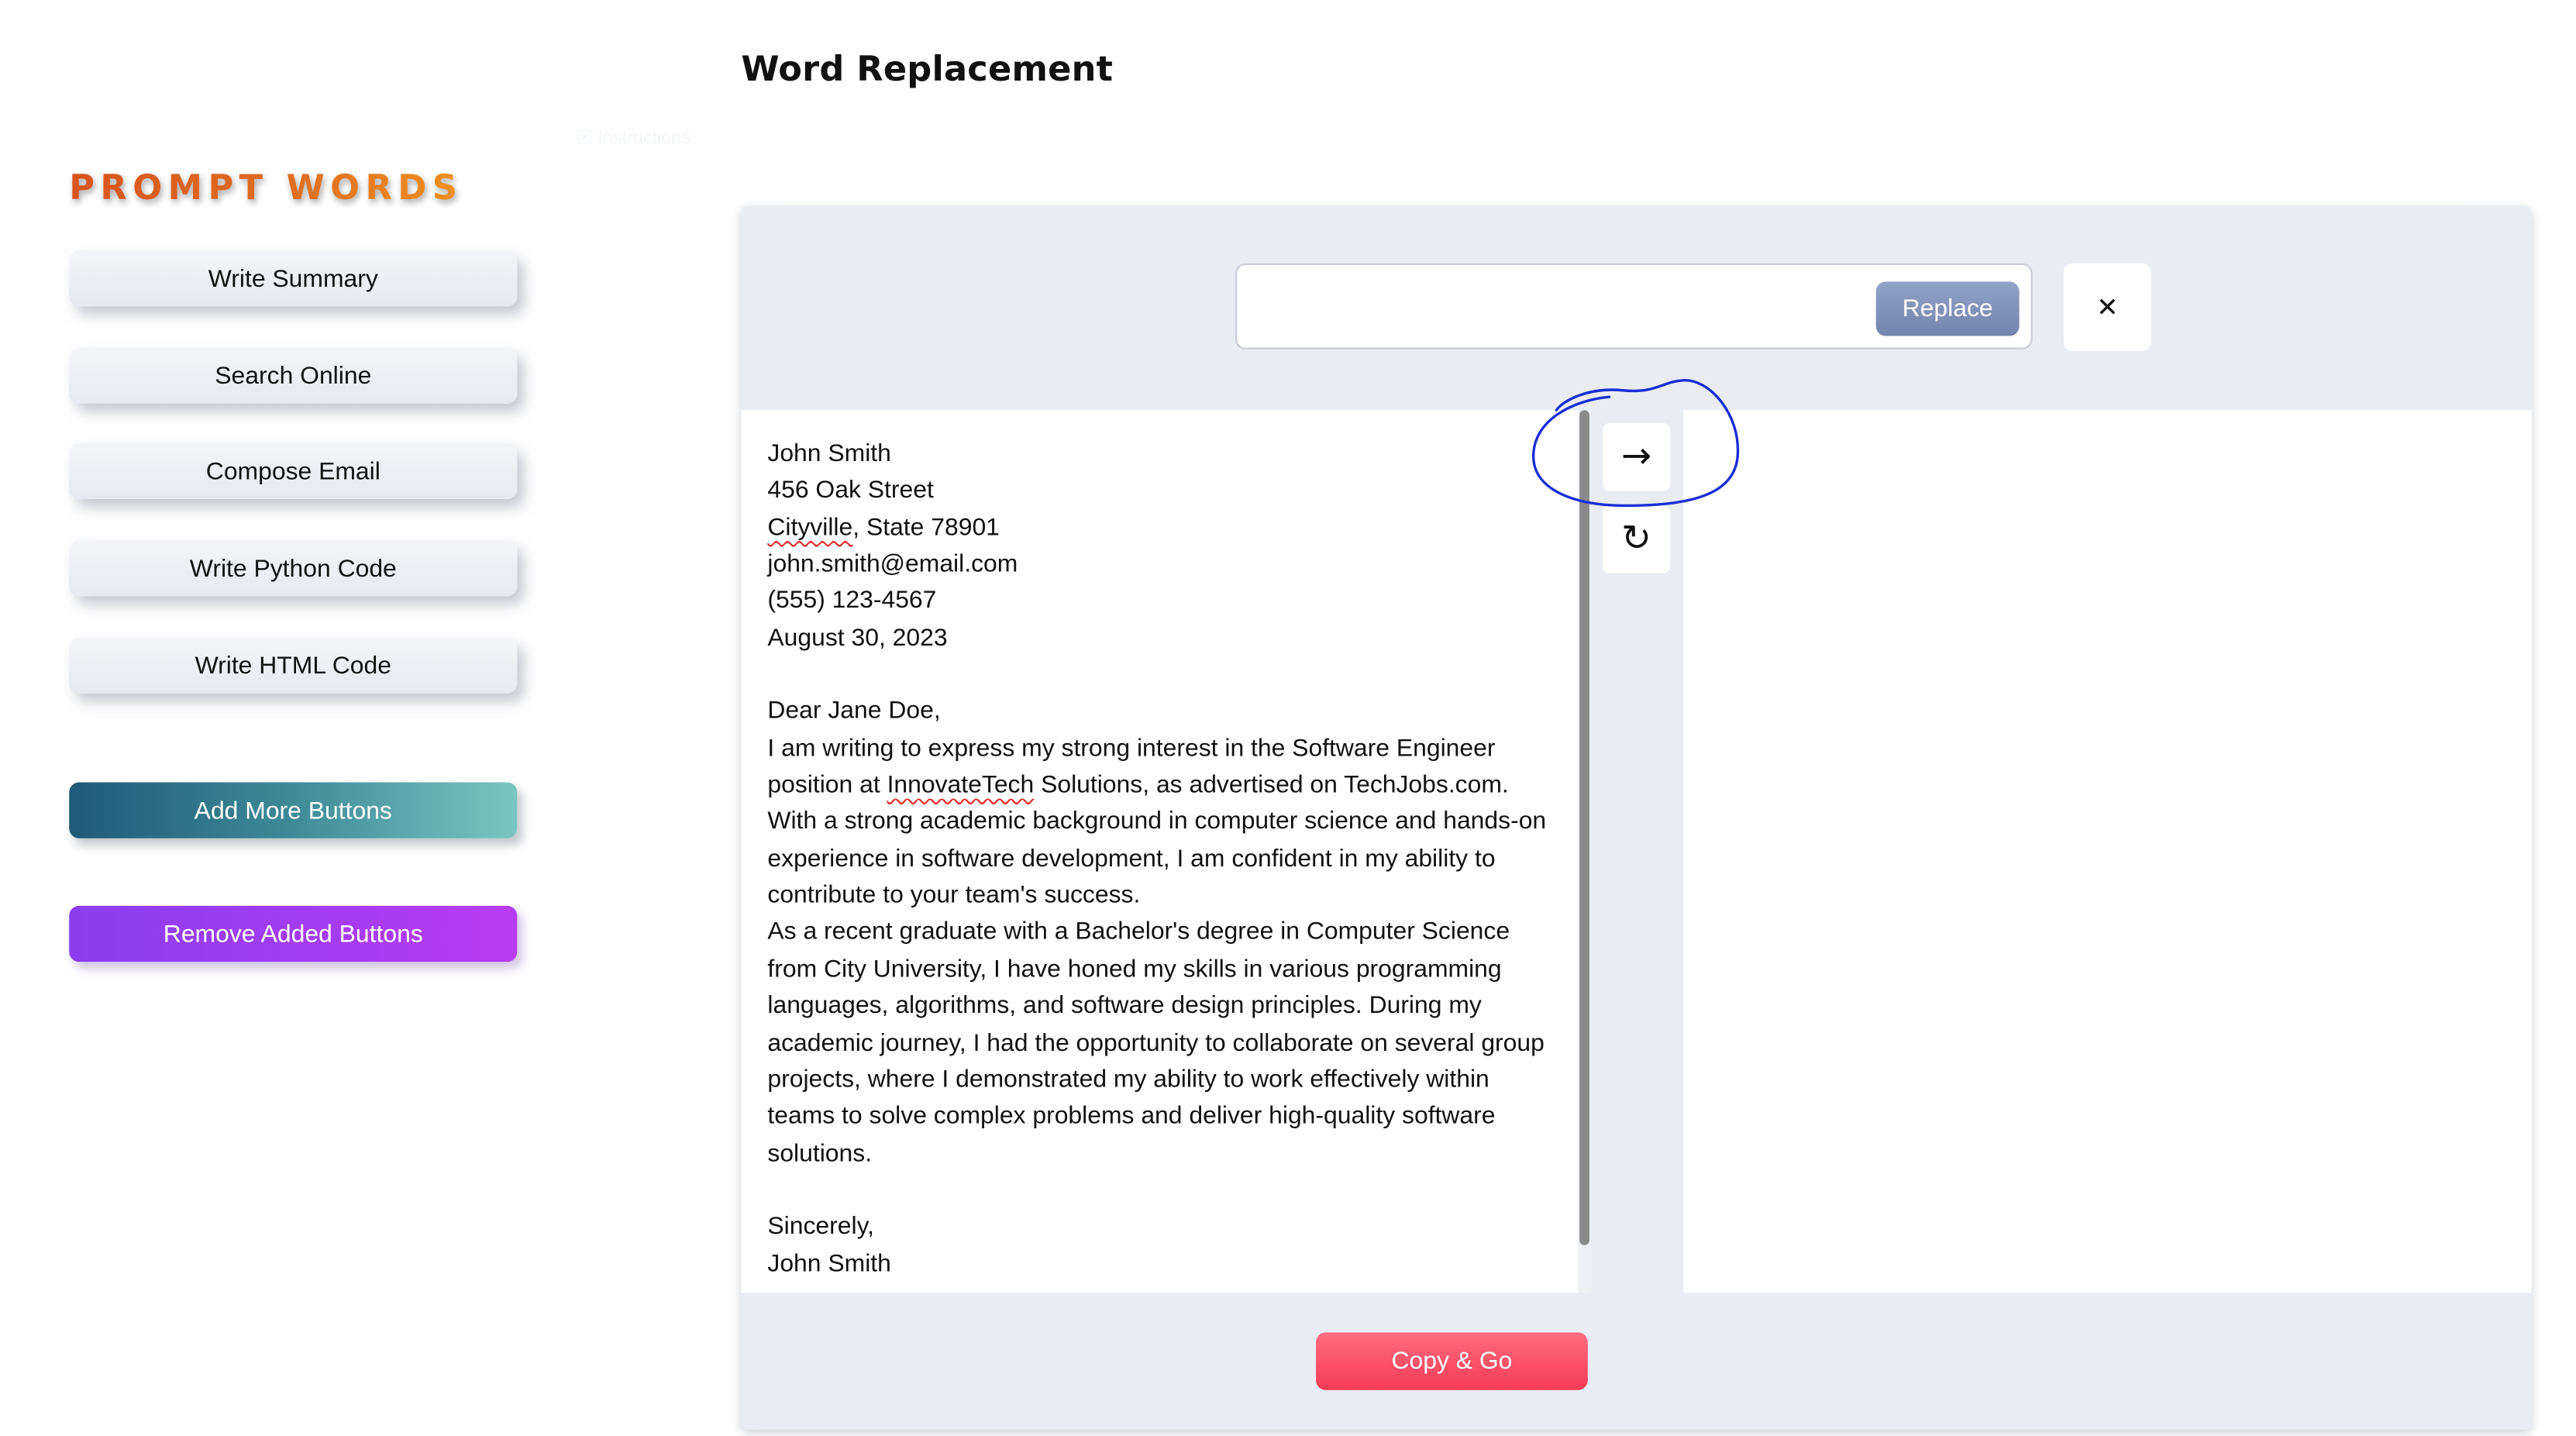 The image size is (2576, 1436). I want to click on arrow-right-icon: →, so click(1636, 457).